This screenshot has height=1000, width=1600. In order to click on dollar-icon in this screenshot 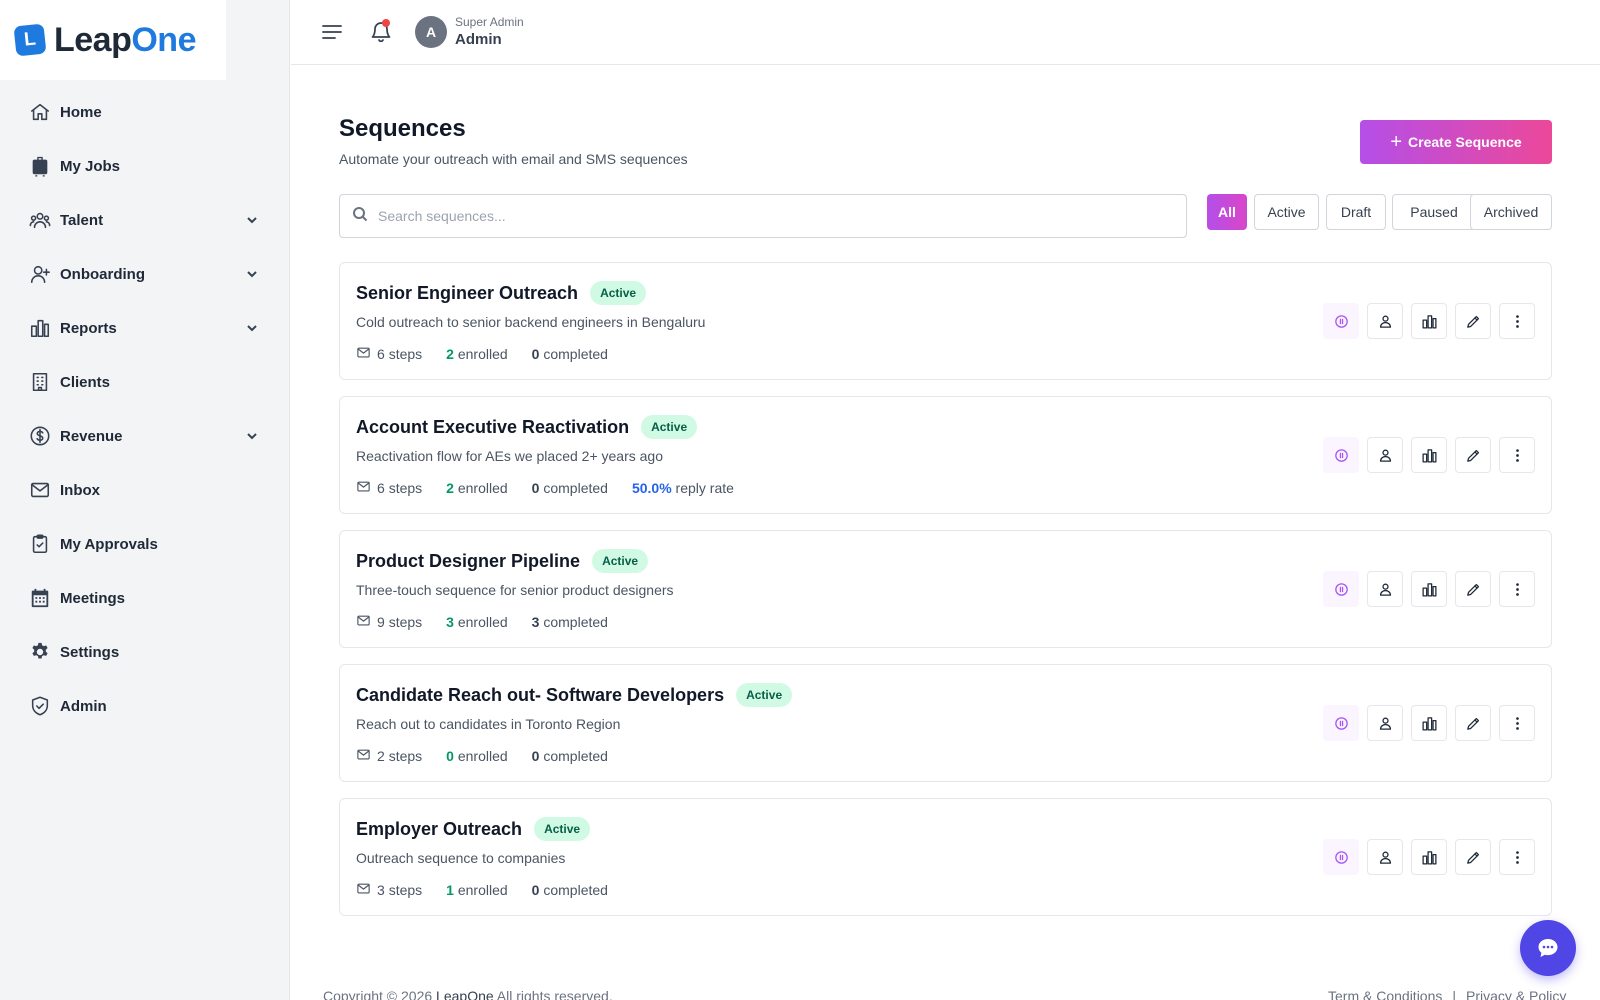, I will do `click(40, 436)`.